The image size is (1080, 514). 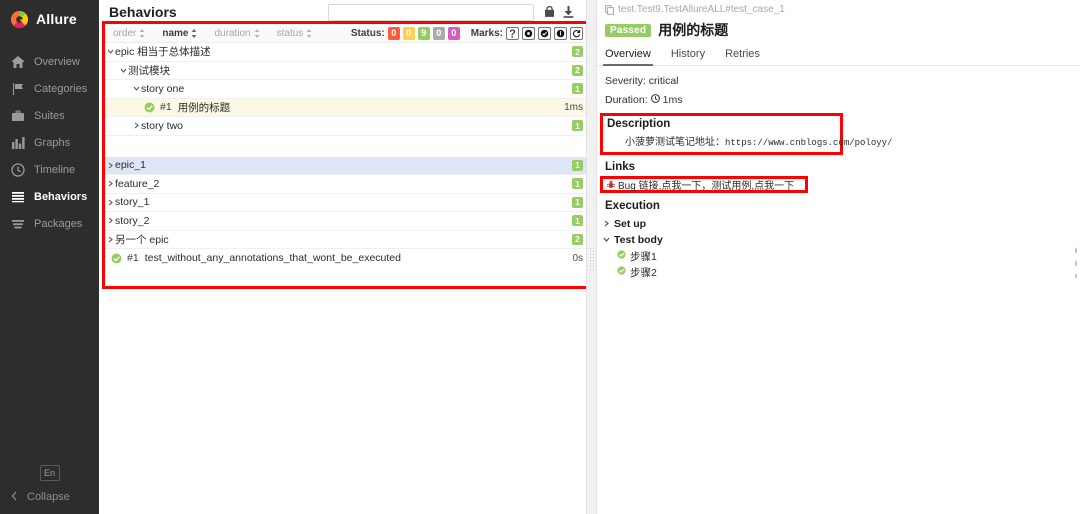 I want to click on briefcase-icon, so click(x=18, y=116).